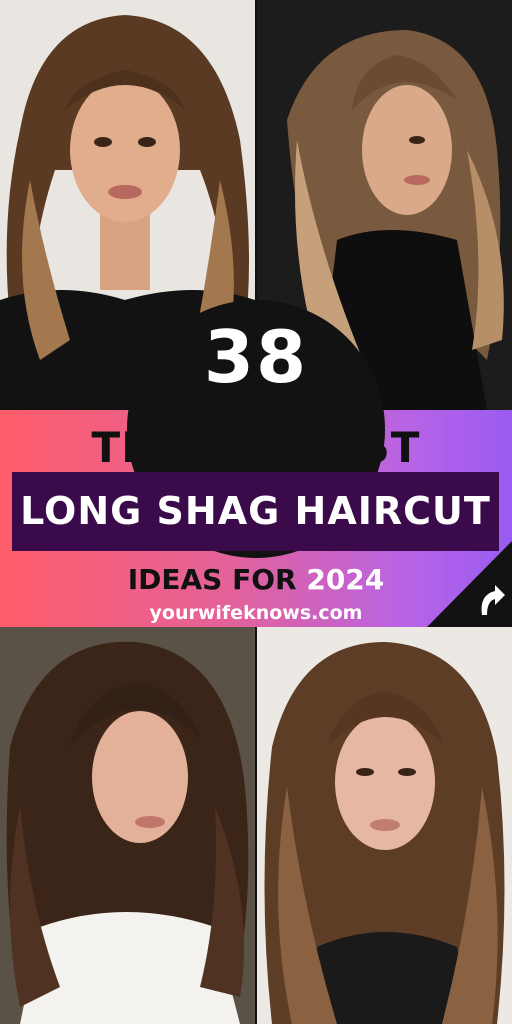 The image size is (512, 1024). Describe the element at coordinates (256, 447) in the screenshot. I see `headline-line-1: THE CUTTEST` at that location.